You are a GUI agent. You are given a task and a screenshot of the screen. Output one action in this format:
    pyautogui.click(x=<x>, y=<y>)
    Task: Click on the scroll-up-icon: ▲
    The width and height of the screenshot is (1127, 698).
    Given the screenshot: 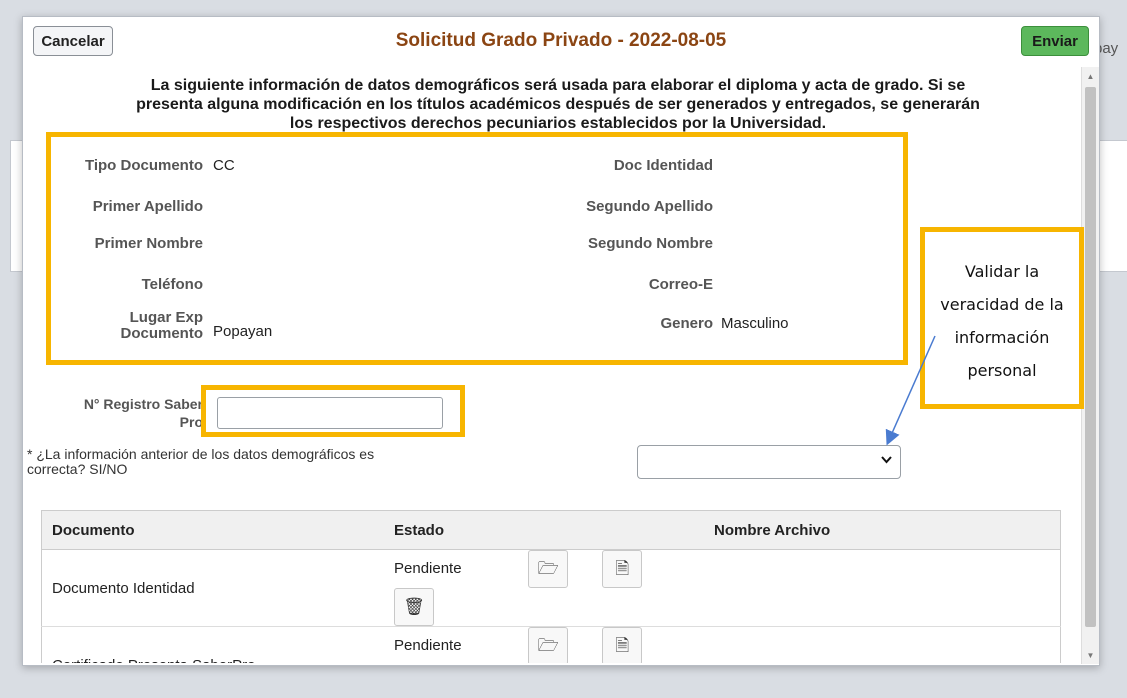 What is the action you would take?
    pyautogui.click(x=1090, y=77)
    